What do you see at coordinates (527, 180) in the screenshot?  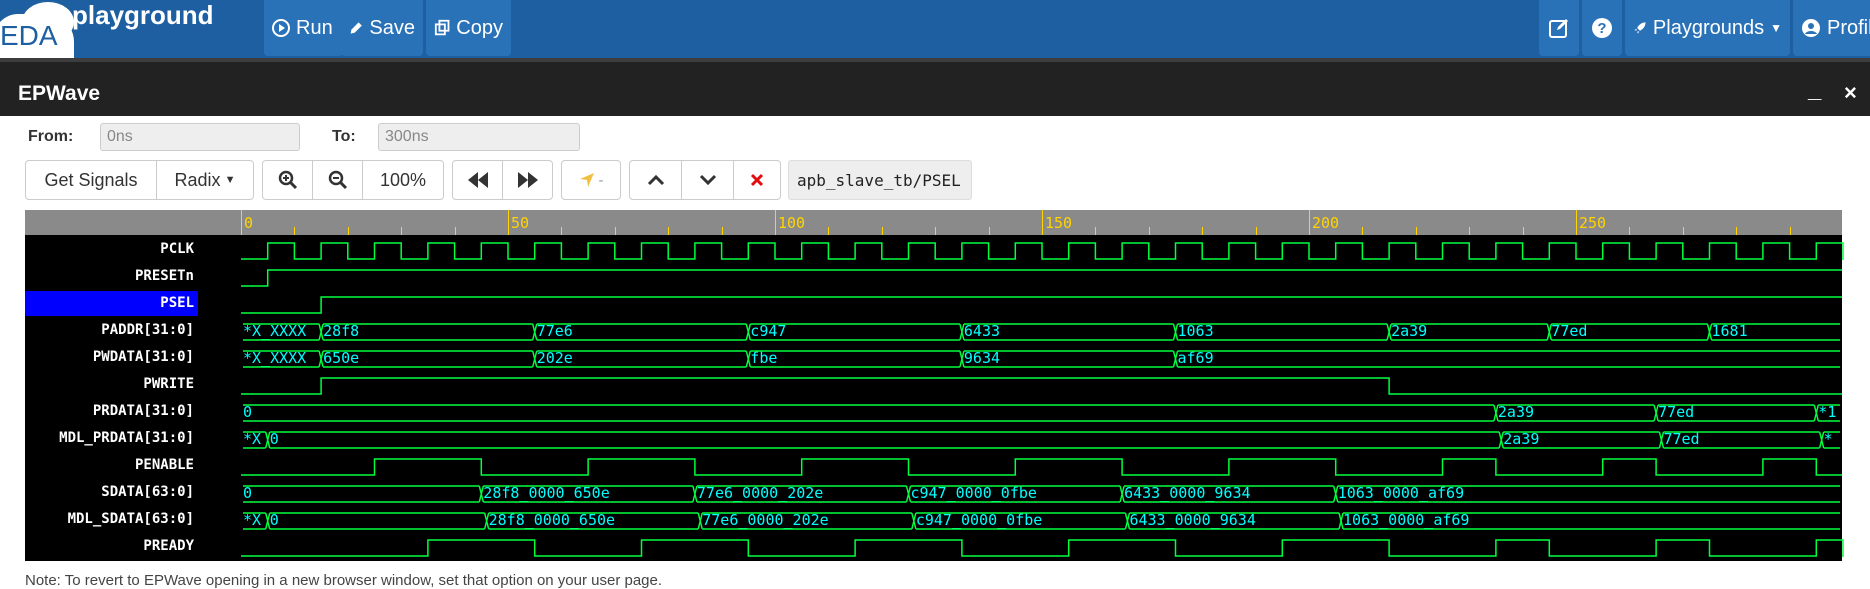 I see `next-edge-button` at bounding box center [527, 180].